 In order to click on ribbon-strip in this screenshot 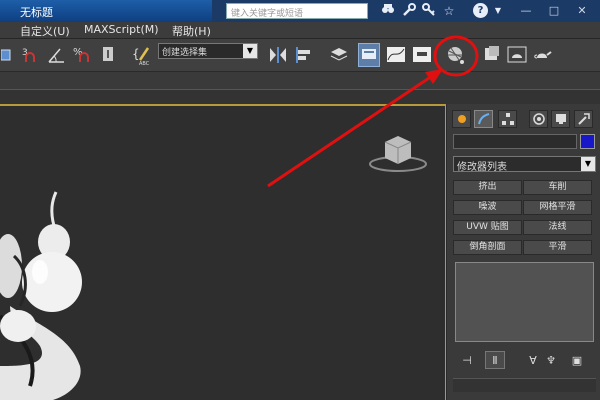, I will do `click(300, 81)`.